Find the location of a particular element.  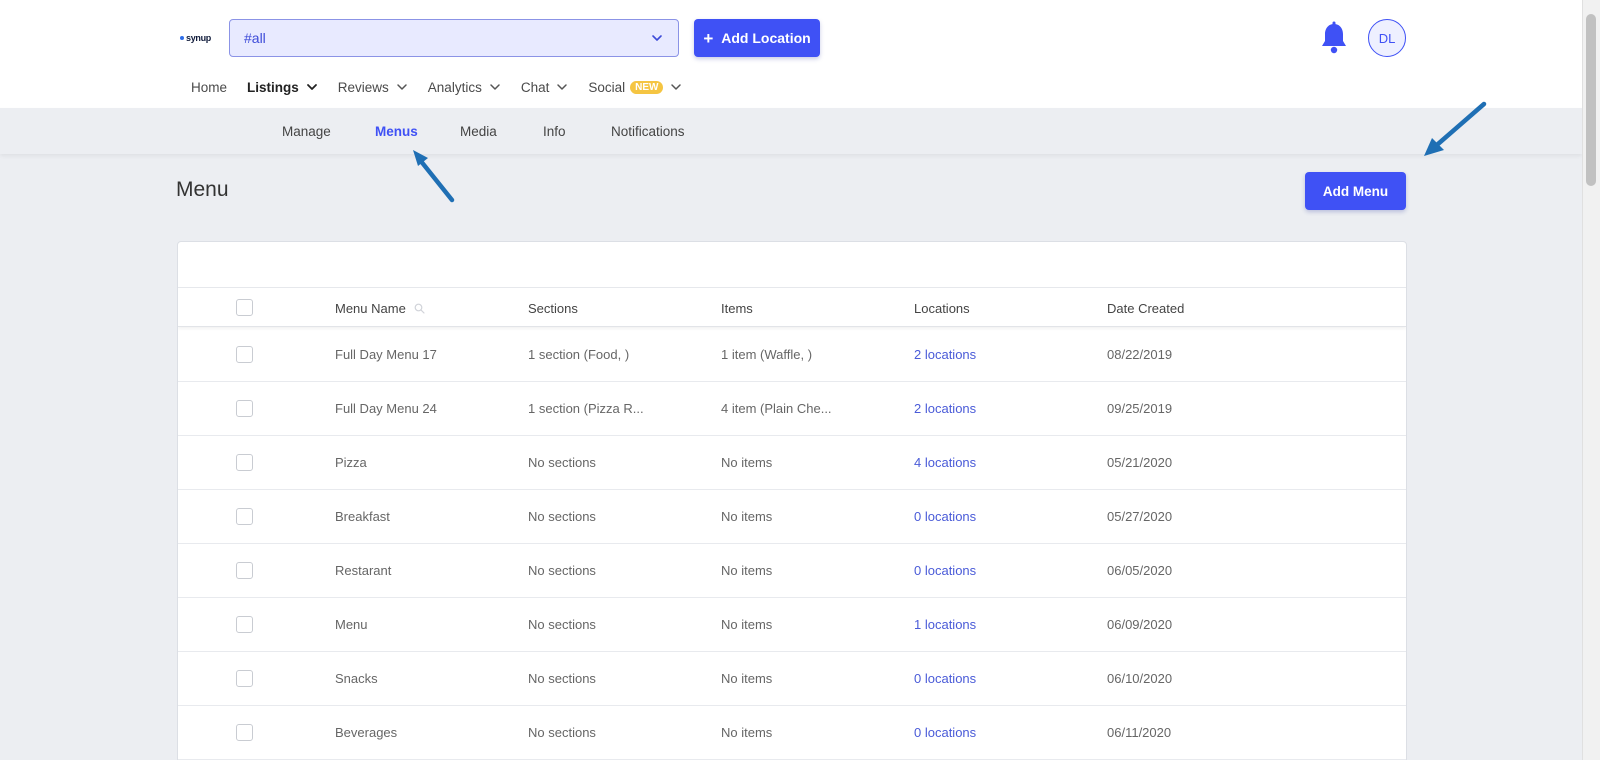

locations-link: 4 locations is located at coordinates (945, 462).